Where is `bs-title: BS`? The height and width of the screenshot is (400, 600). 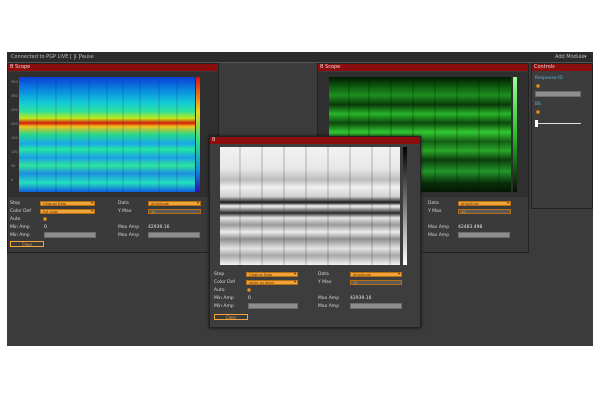
bs-title: BS is located at coordinates (538, 104).